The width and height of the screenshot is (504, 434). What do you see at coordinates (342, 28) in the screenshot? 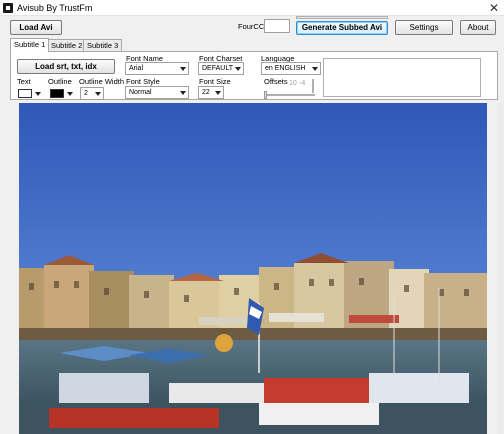
I see `generate-subbed-avi-button: Generate Subbed Avi` at bounding box center [342, 28].